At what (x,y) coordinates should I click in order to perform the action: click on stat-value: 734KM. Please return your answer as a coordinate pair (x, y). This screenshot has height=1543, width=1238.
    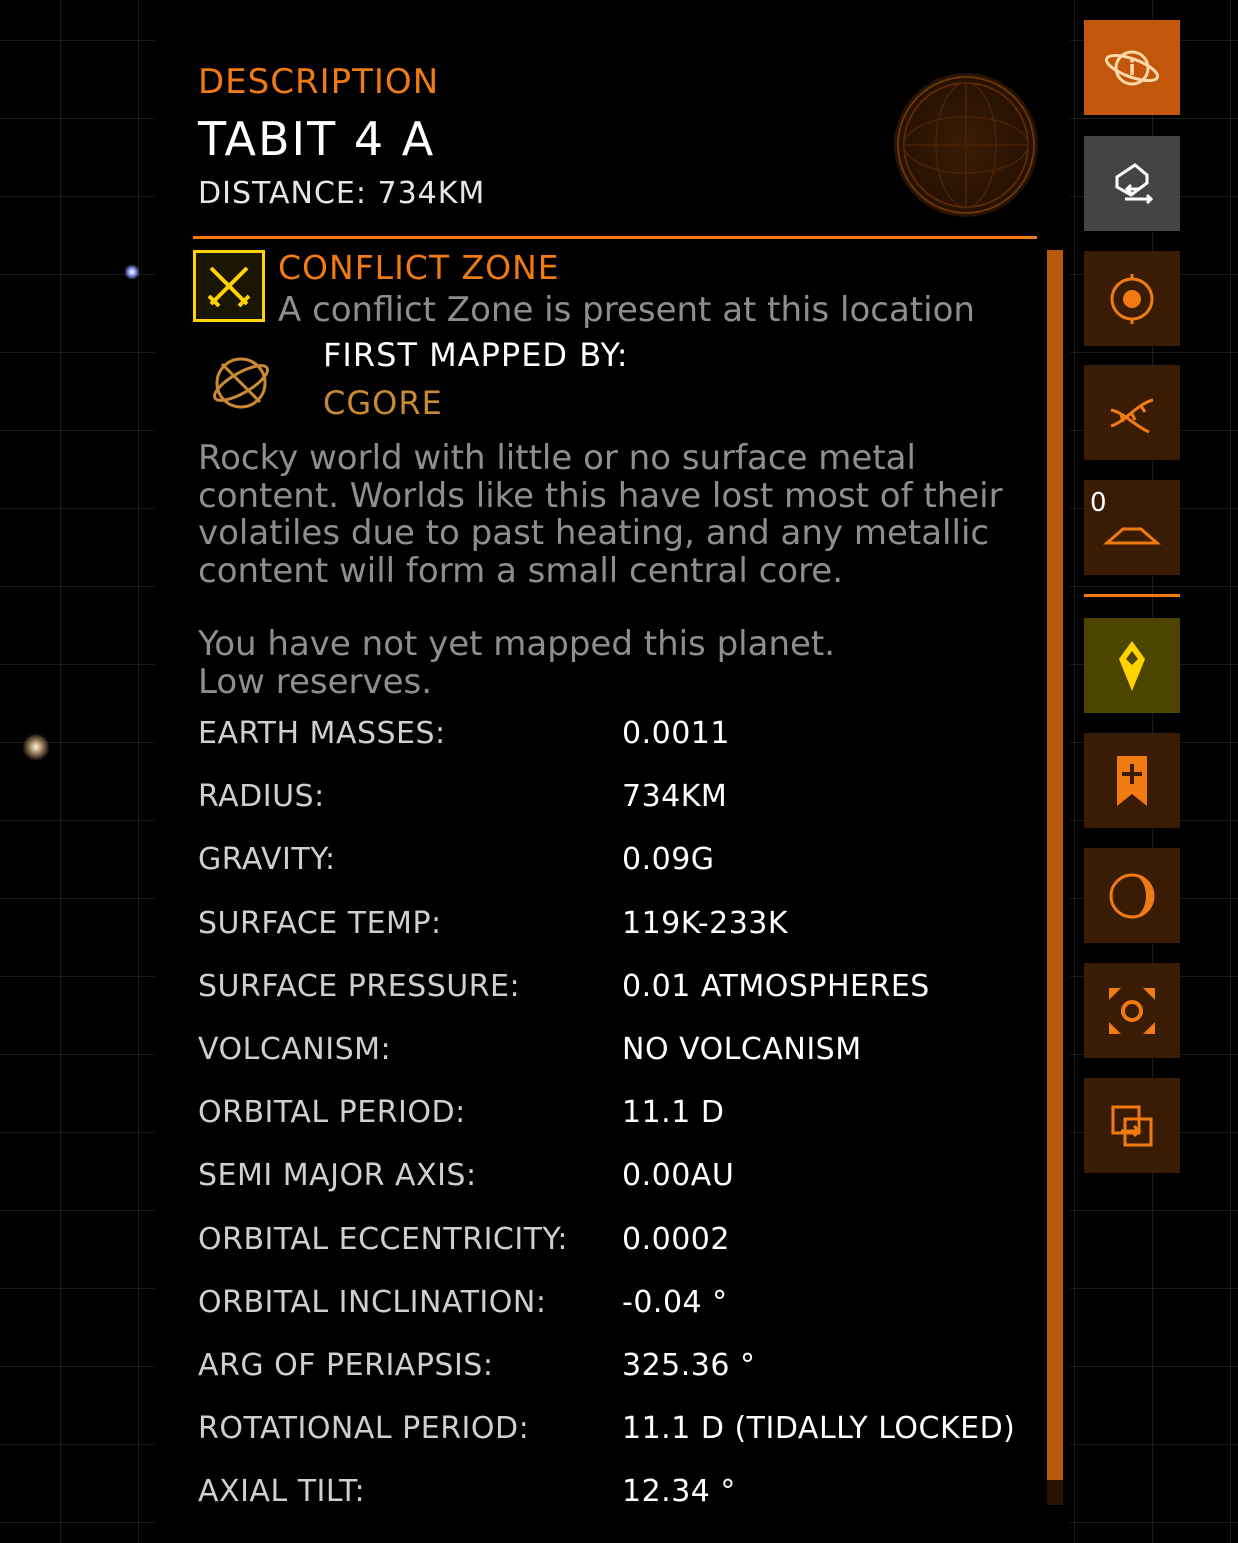
    Looking at the image, I should click on (675, 797).